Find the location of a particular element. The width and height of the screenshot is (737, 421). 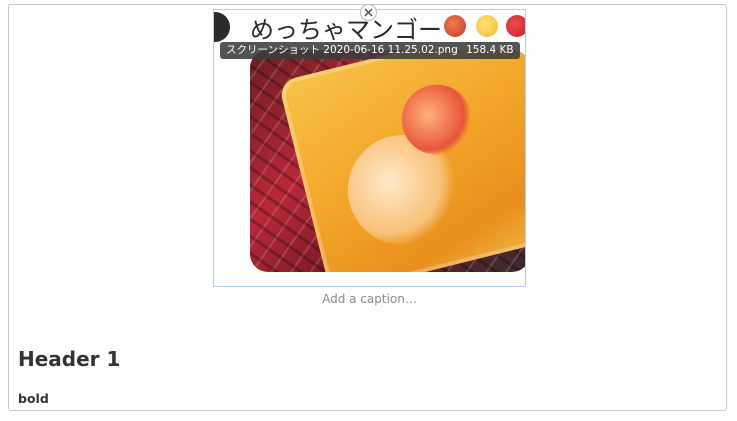

remove-attachment-button is located at coordinates (368, 12).